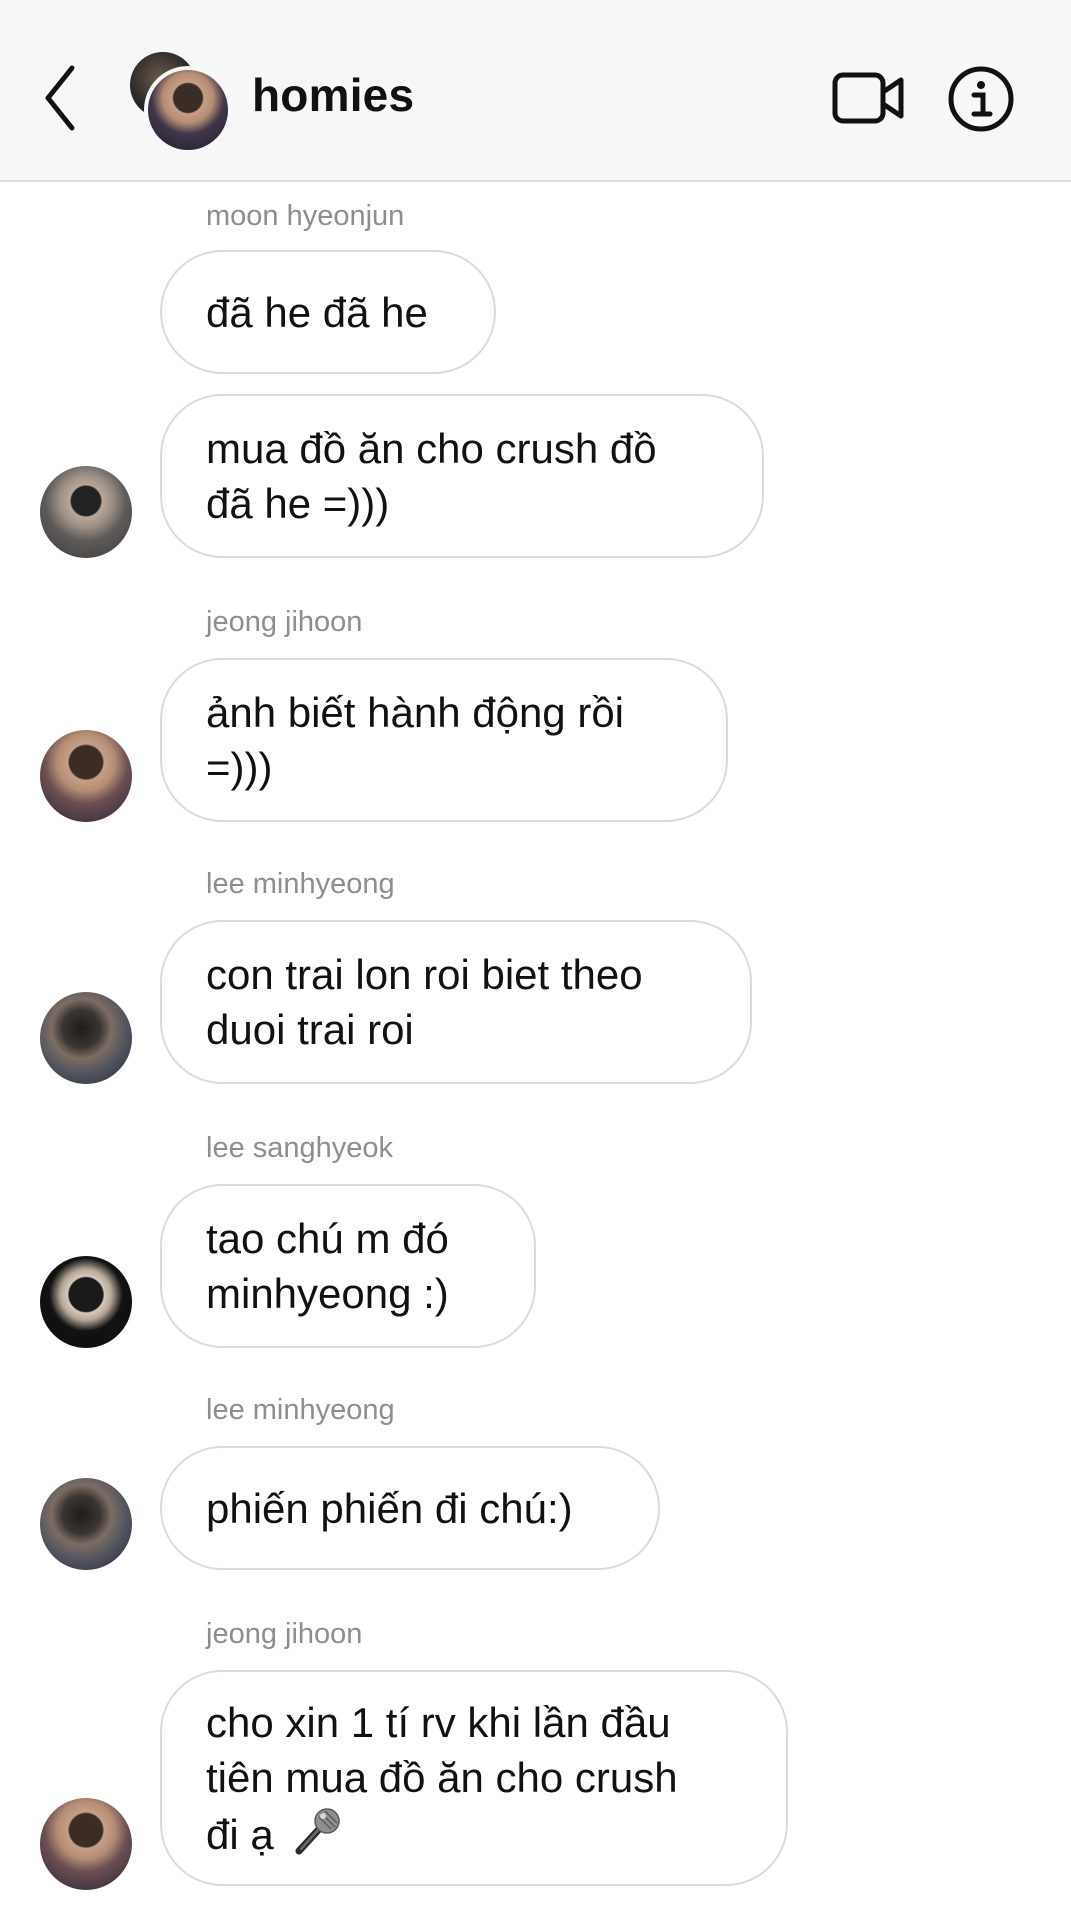  I want to click on info-icon, so click(981, 99).